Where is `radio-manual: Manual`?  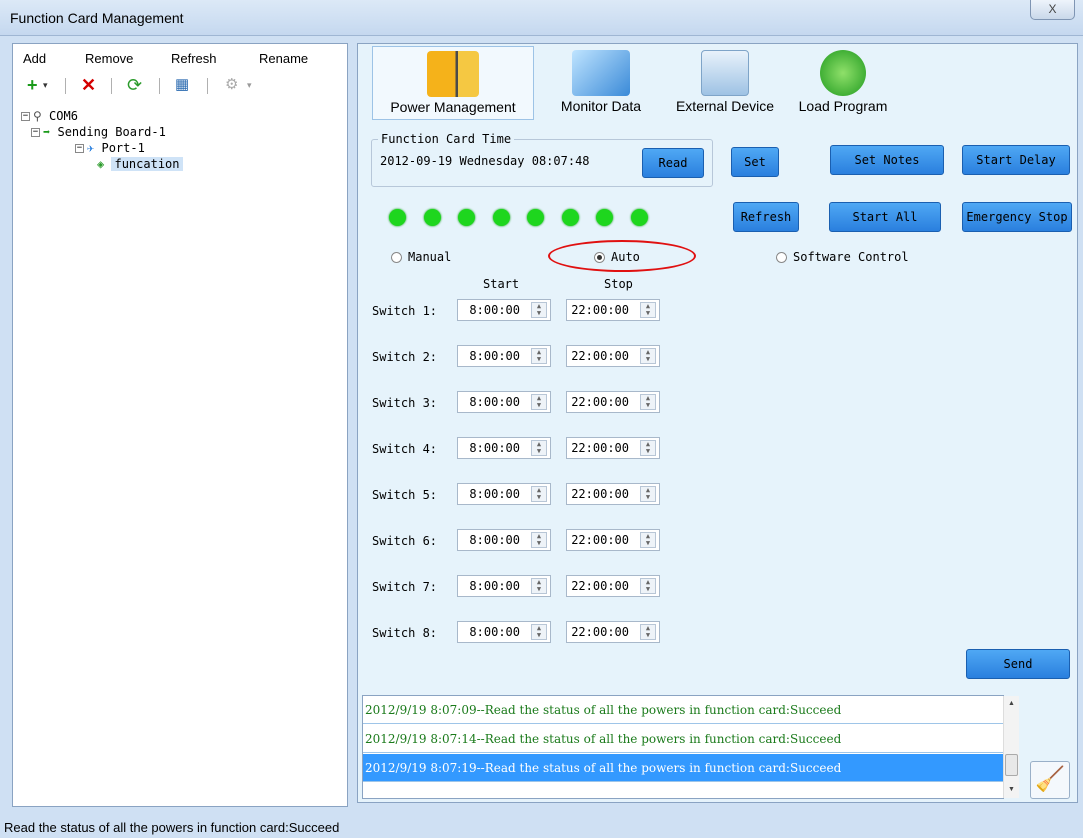 radio-manual: Manual is located at coordinates (421, 257).